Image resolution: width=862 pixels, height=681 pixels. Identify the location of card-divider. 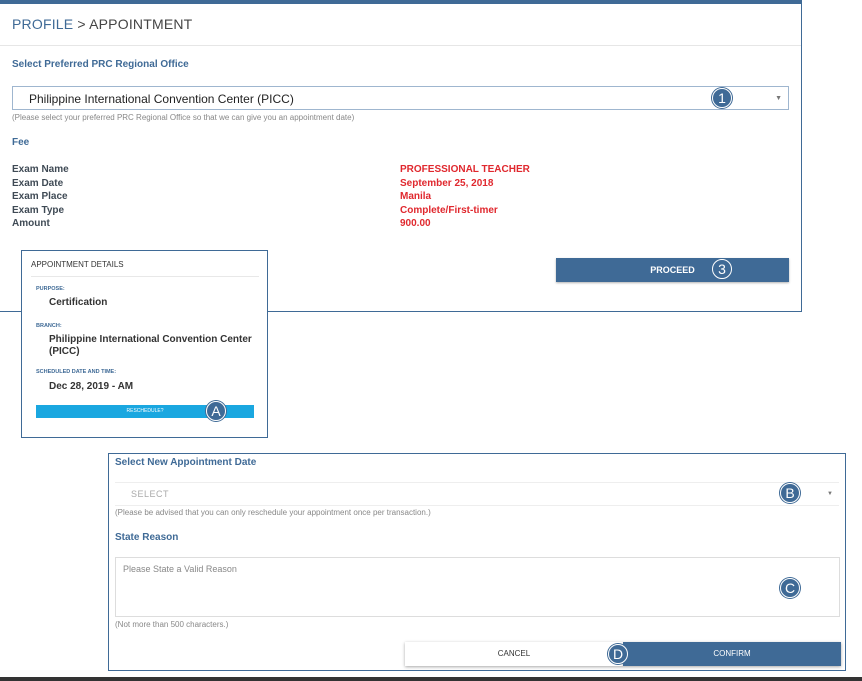
(145, 276).